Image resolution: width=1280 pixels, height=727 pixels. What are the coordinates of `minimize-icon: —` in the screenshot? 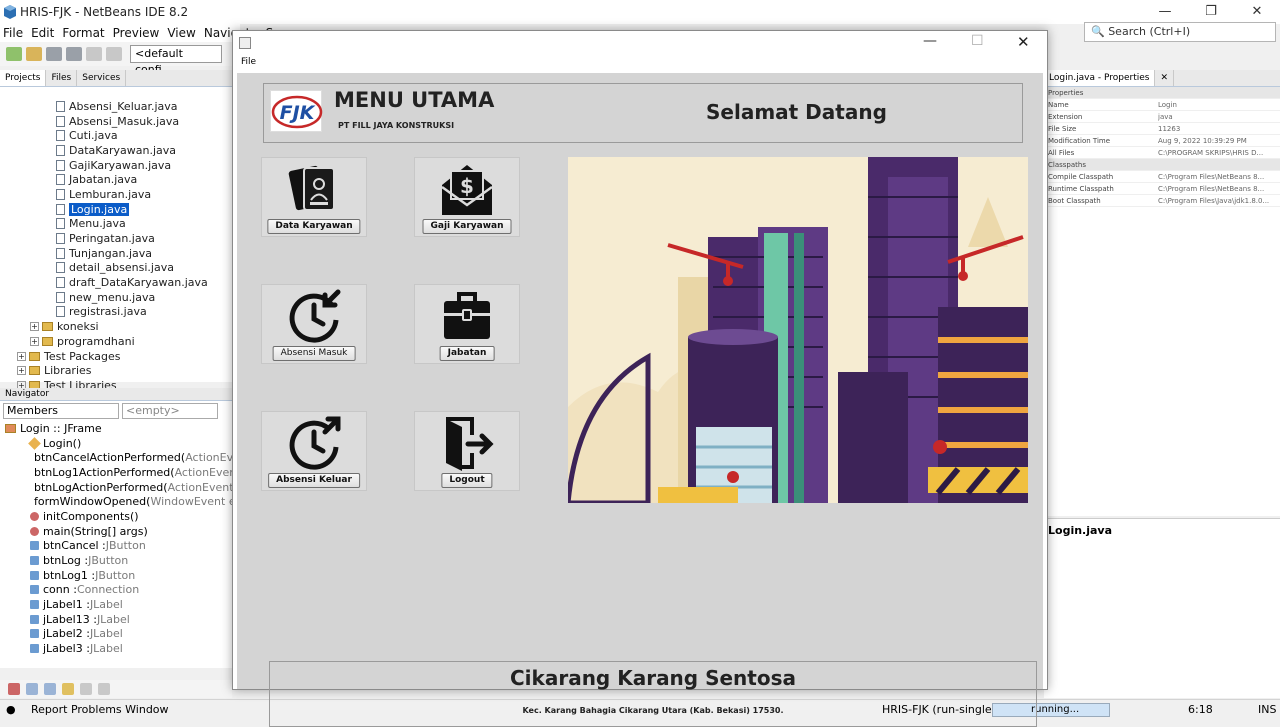 It's located at (1165, 12).